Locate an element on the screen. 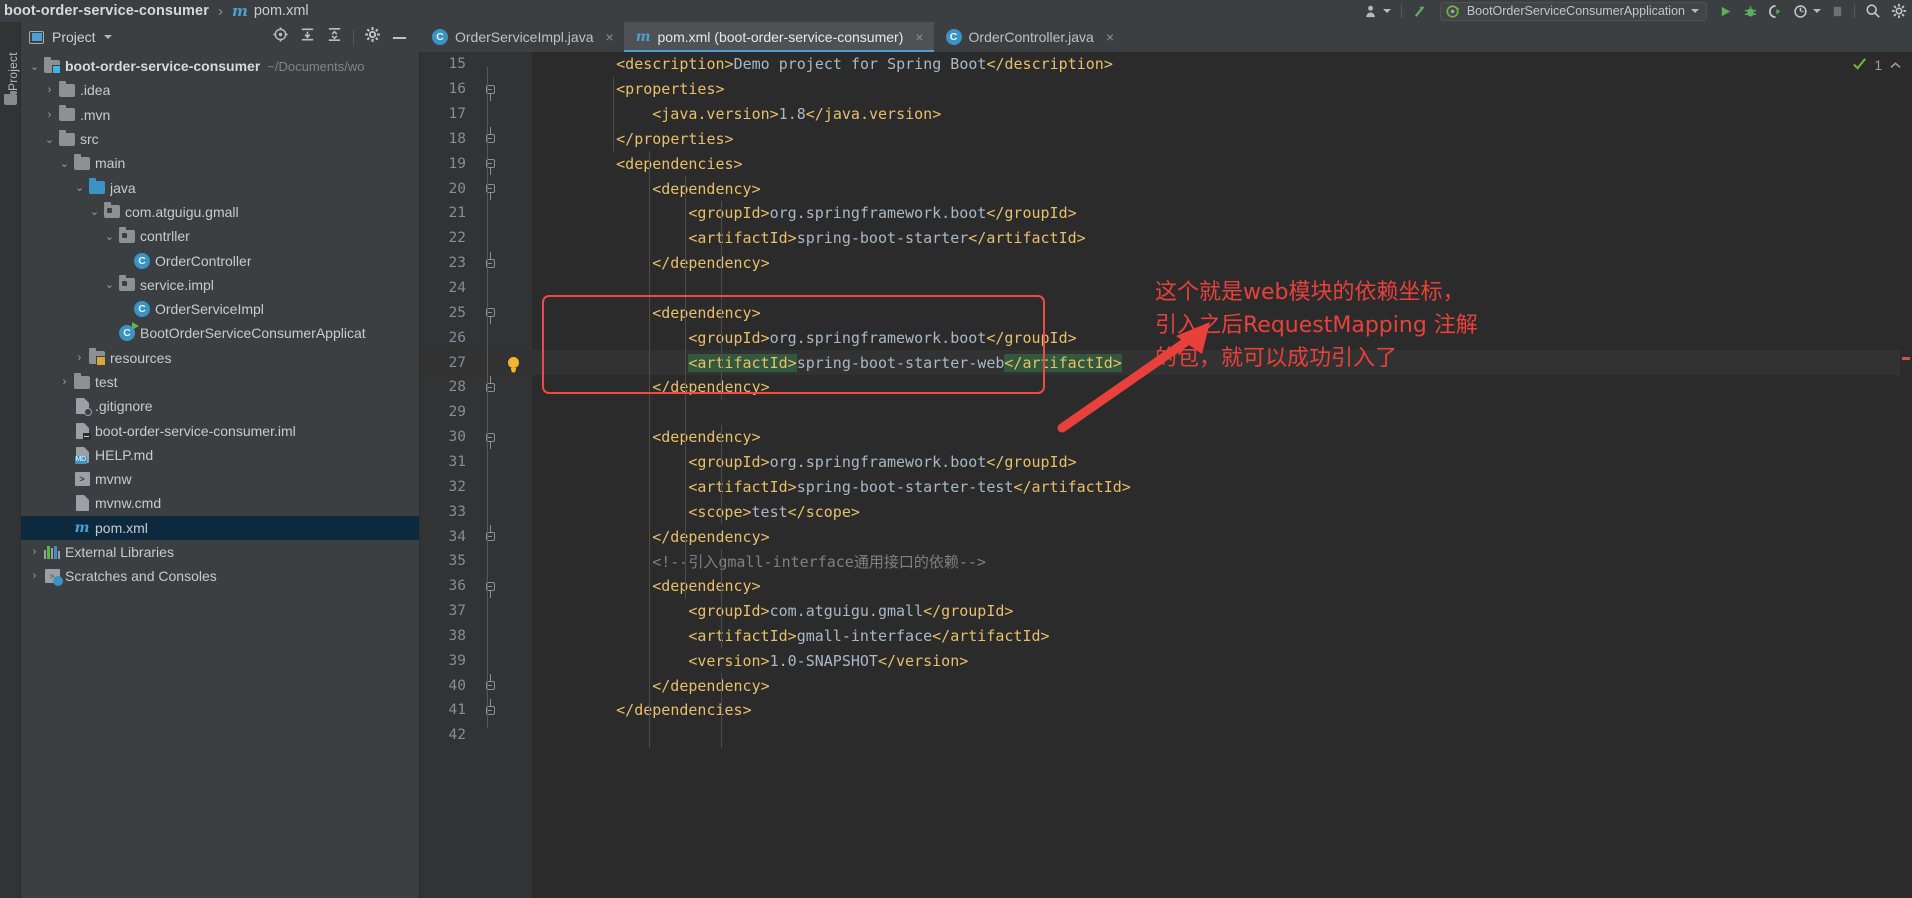 The image size is (1912, 898). stop-icon is located at coordinates (1837, 11).